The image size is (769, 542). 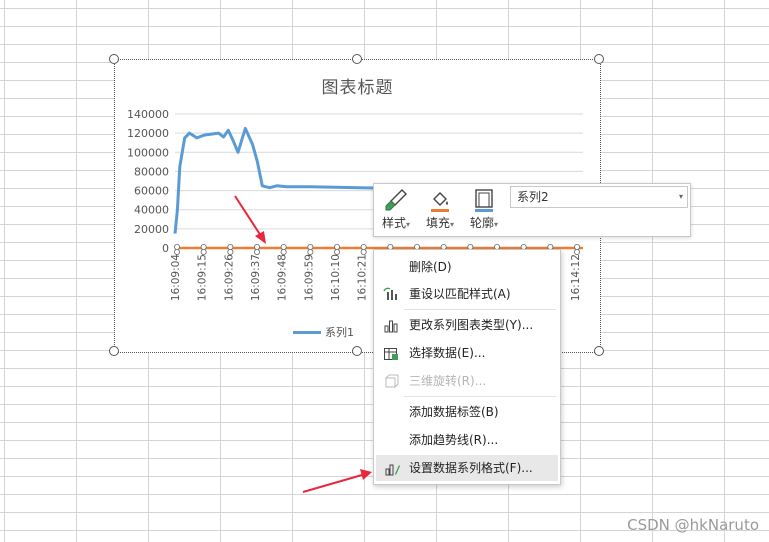 I want to click on annotation-arrows, so click(x=303, y=344).